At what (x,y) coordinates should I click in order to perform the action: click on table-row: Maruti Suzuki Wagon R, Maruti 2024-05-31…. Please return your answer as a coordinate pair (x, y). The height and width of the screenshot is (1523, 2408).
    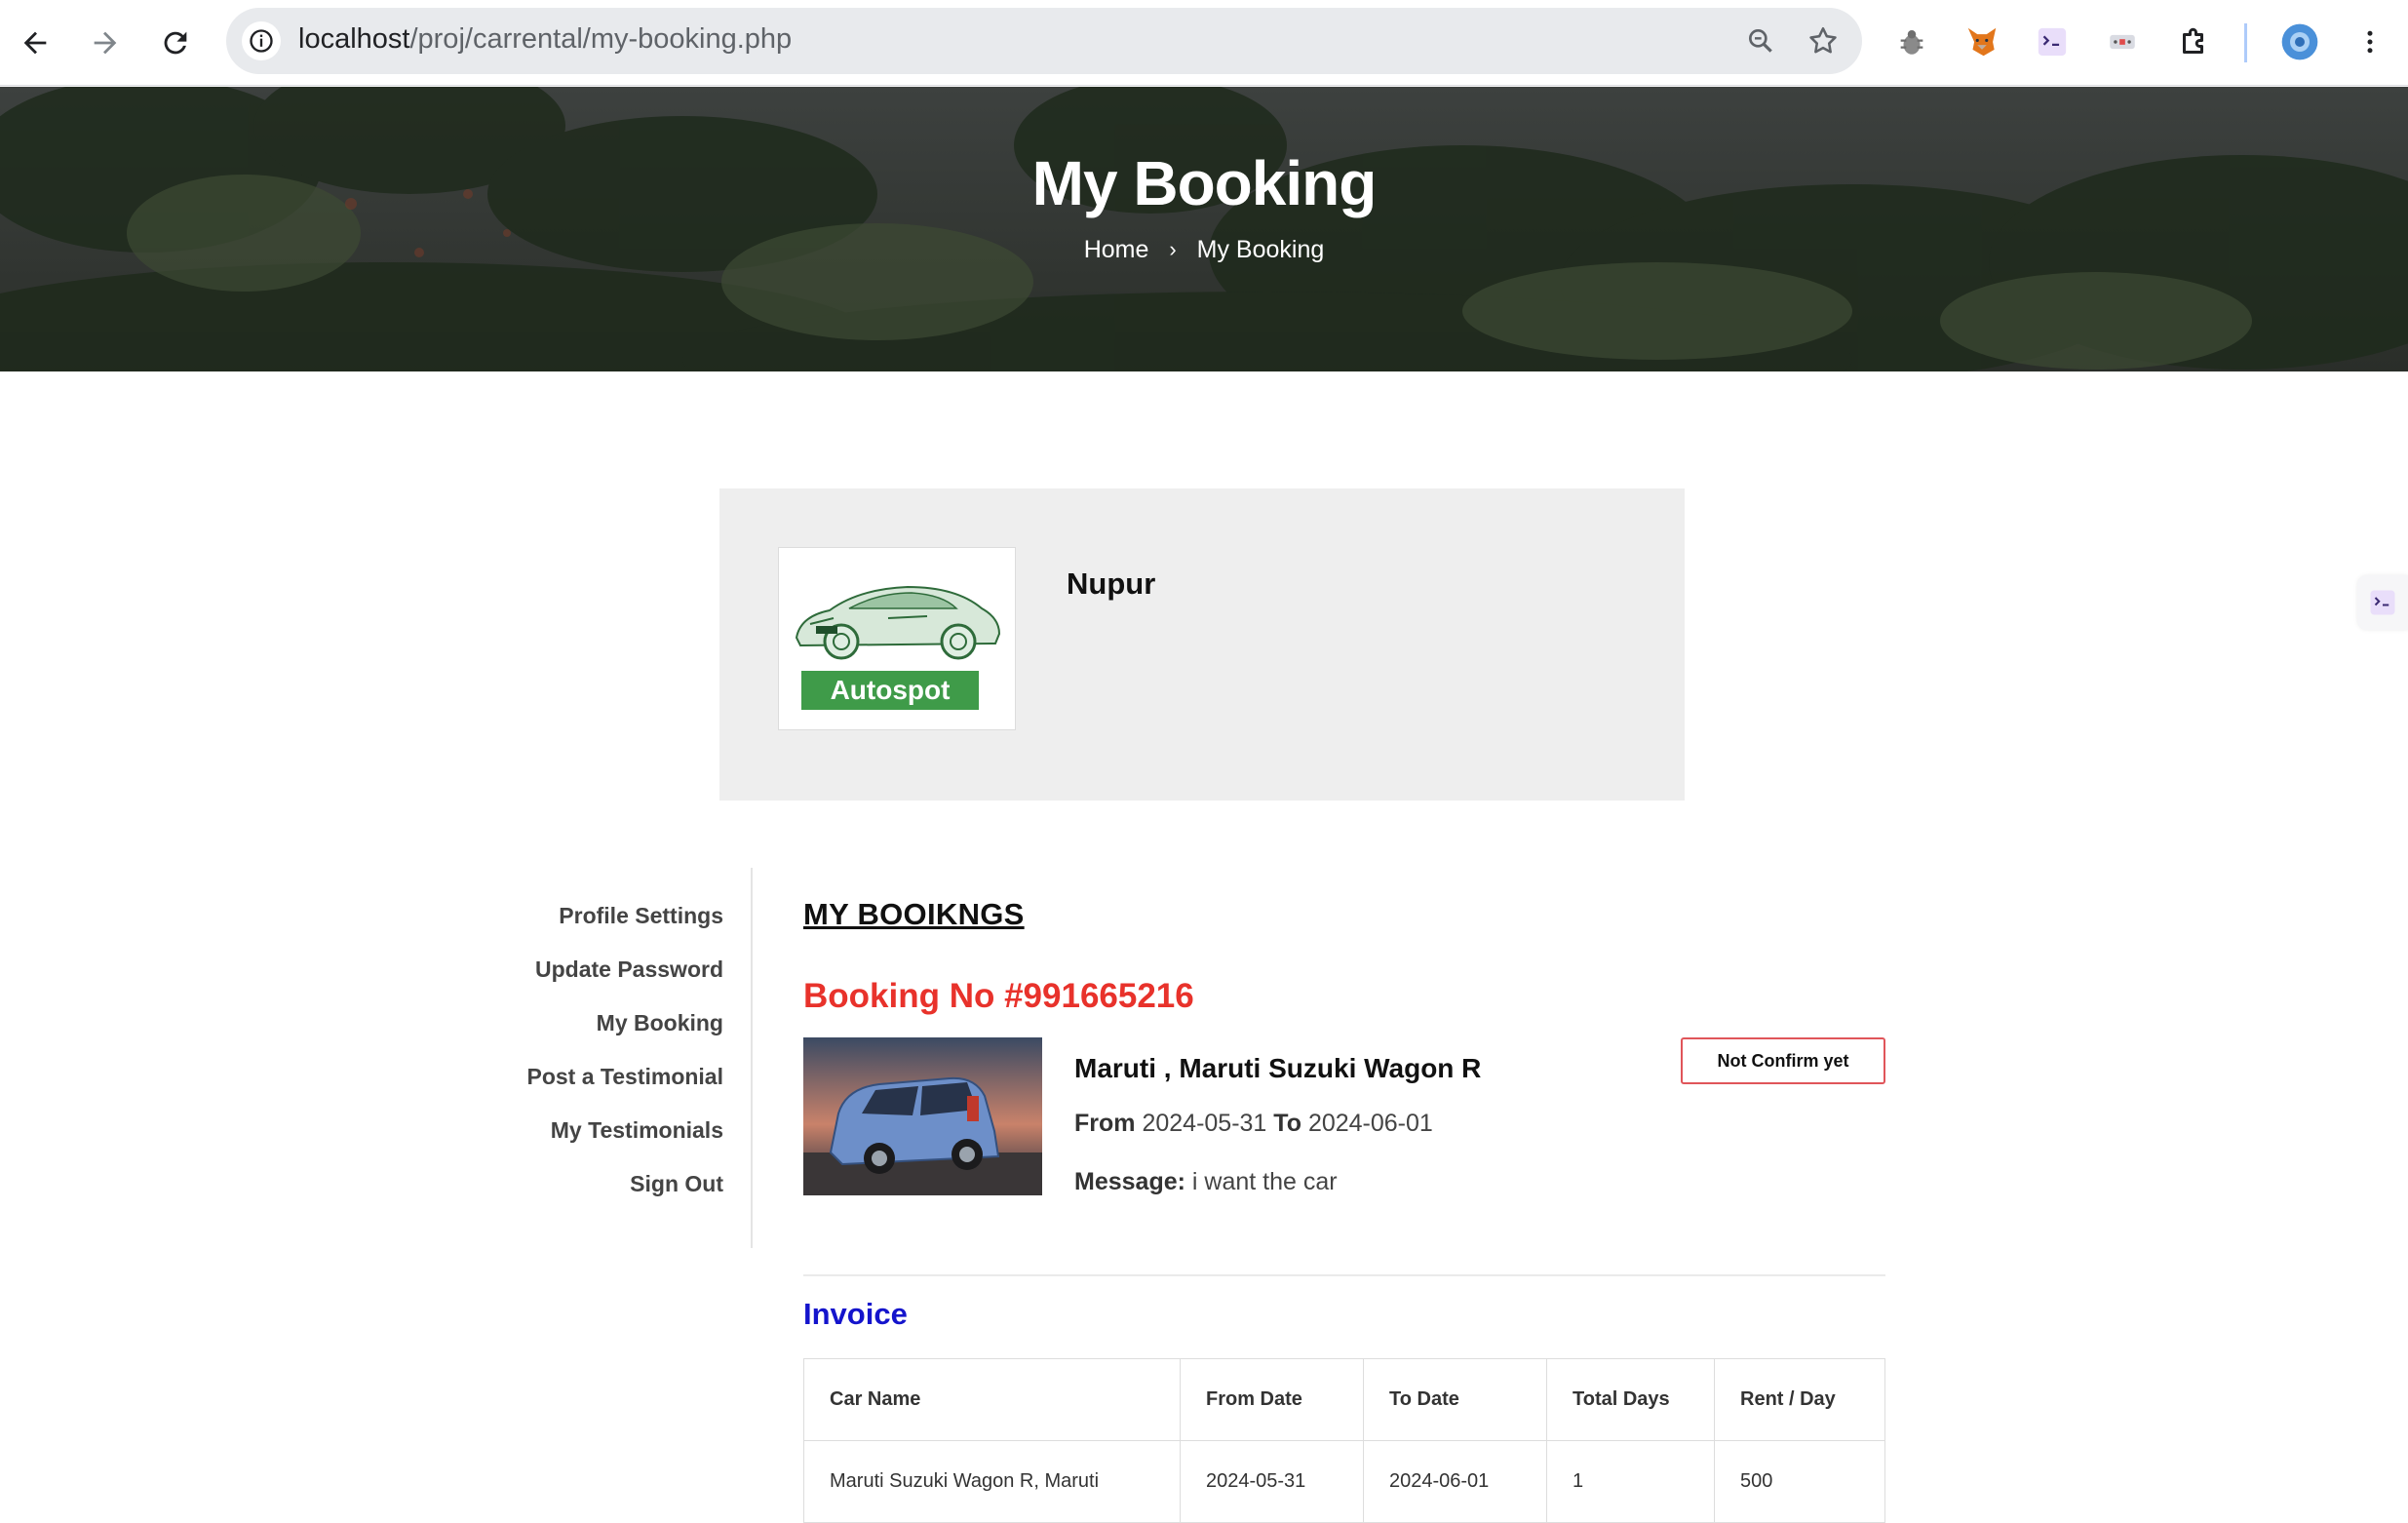
    Looking at the image, I should click on (1344, 1481).